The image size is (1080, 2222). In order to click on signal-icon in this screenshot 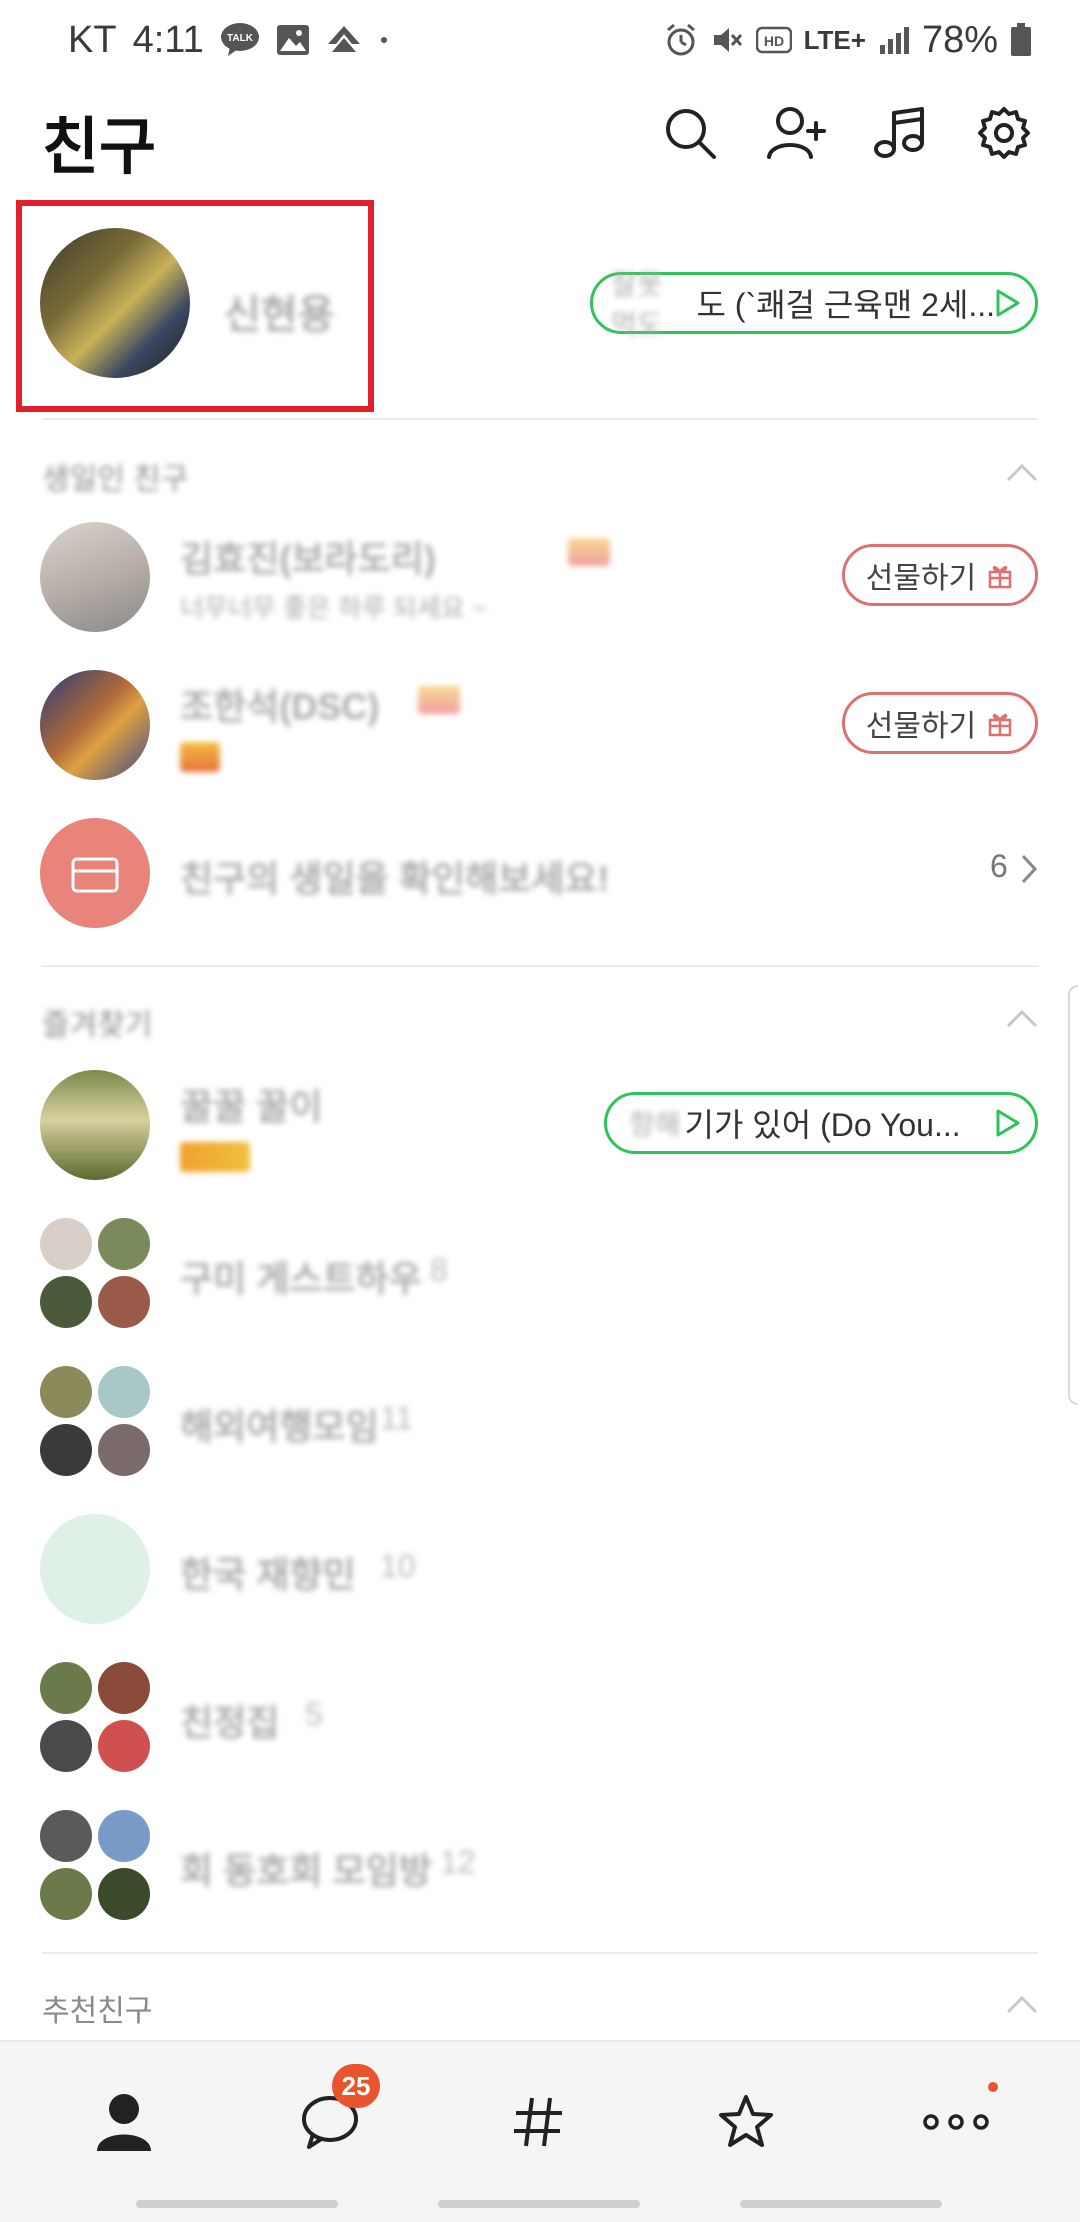, I will do `click(894, 40)`.